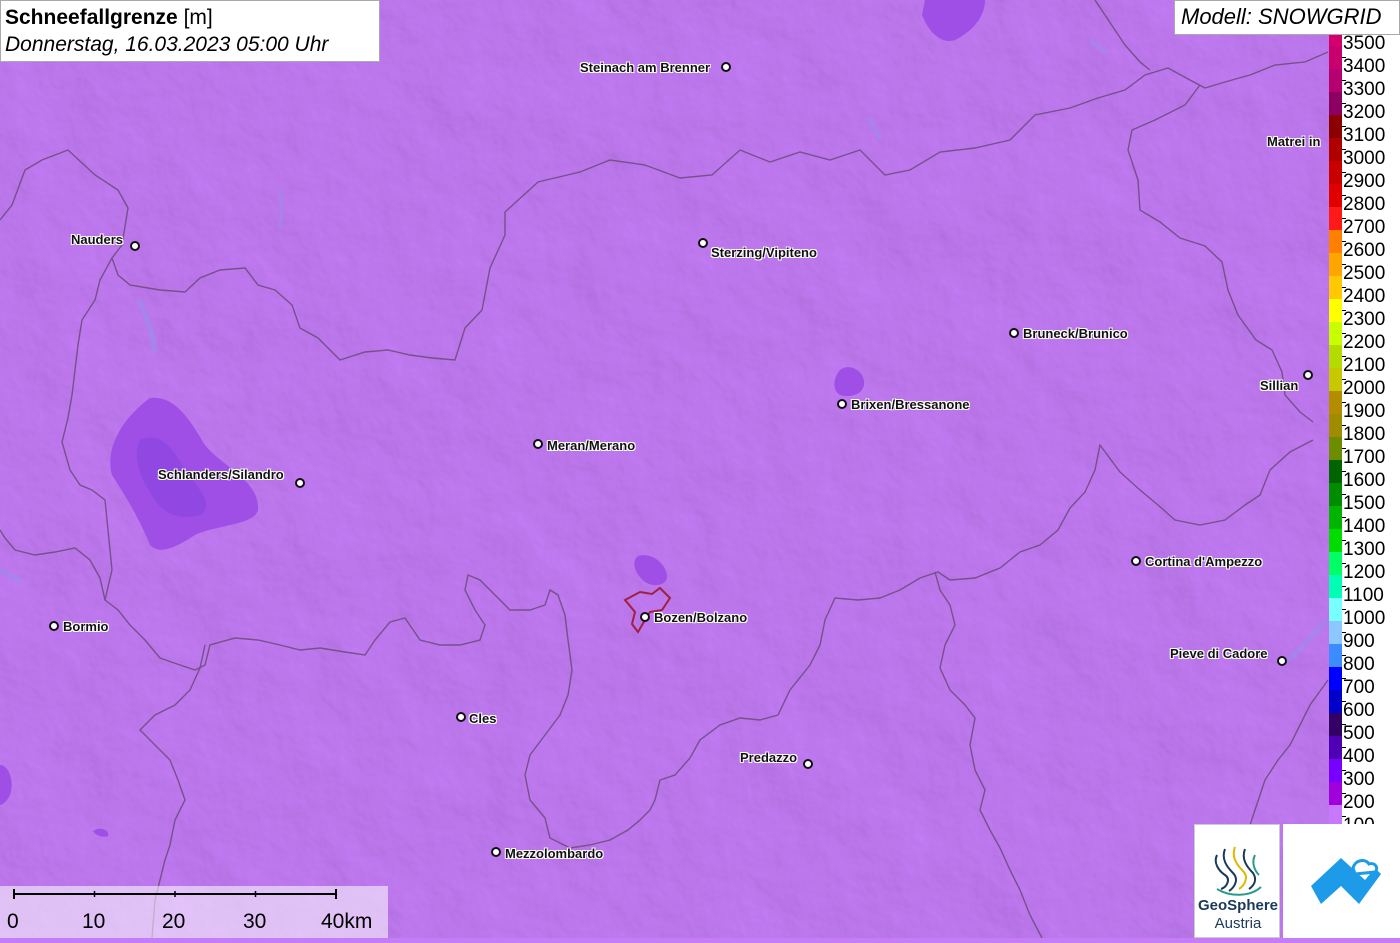 This screenshot has width=1400, height=943. I want to click on city-marker-sillian, so click(1308, 375).